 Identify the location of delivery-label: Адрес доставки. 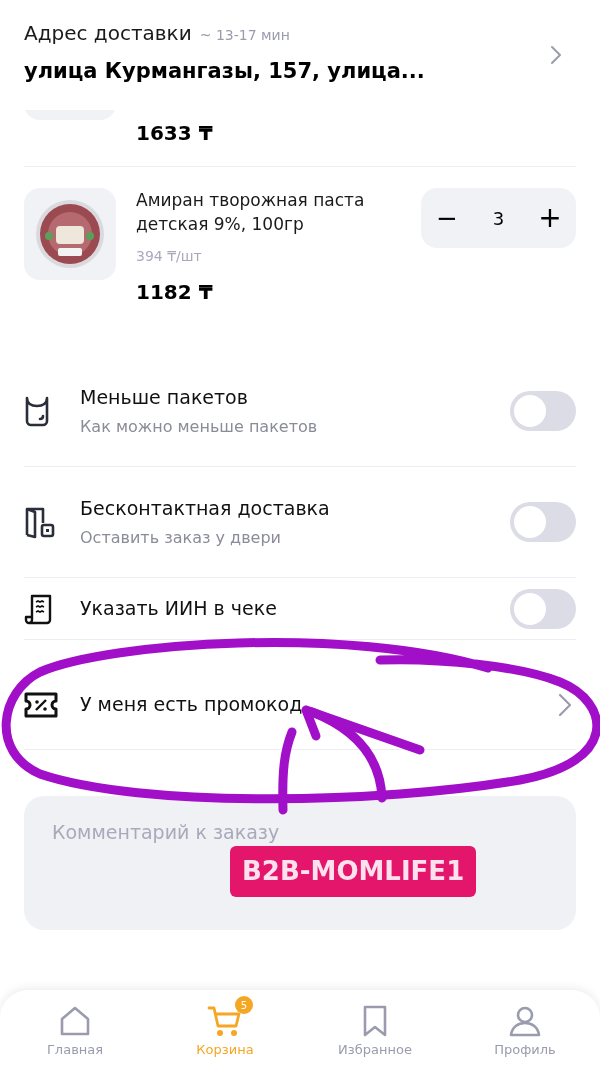
(108, 33).